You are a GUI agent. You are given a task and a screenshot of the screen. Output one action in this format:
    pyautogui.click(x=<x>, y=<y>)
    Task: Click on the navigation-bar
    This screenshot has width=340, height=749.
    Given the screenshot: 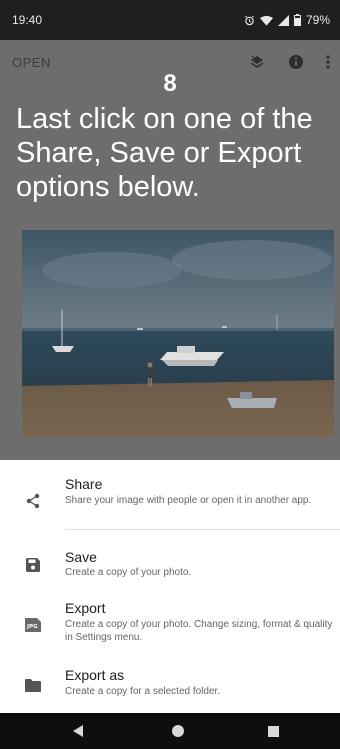 What is the action you would take?
    pyautogui.click(x=170, y=731)
    